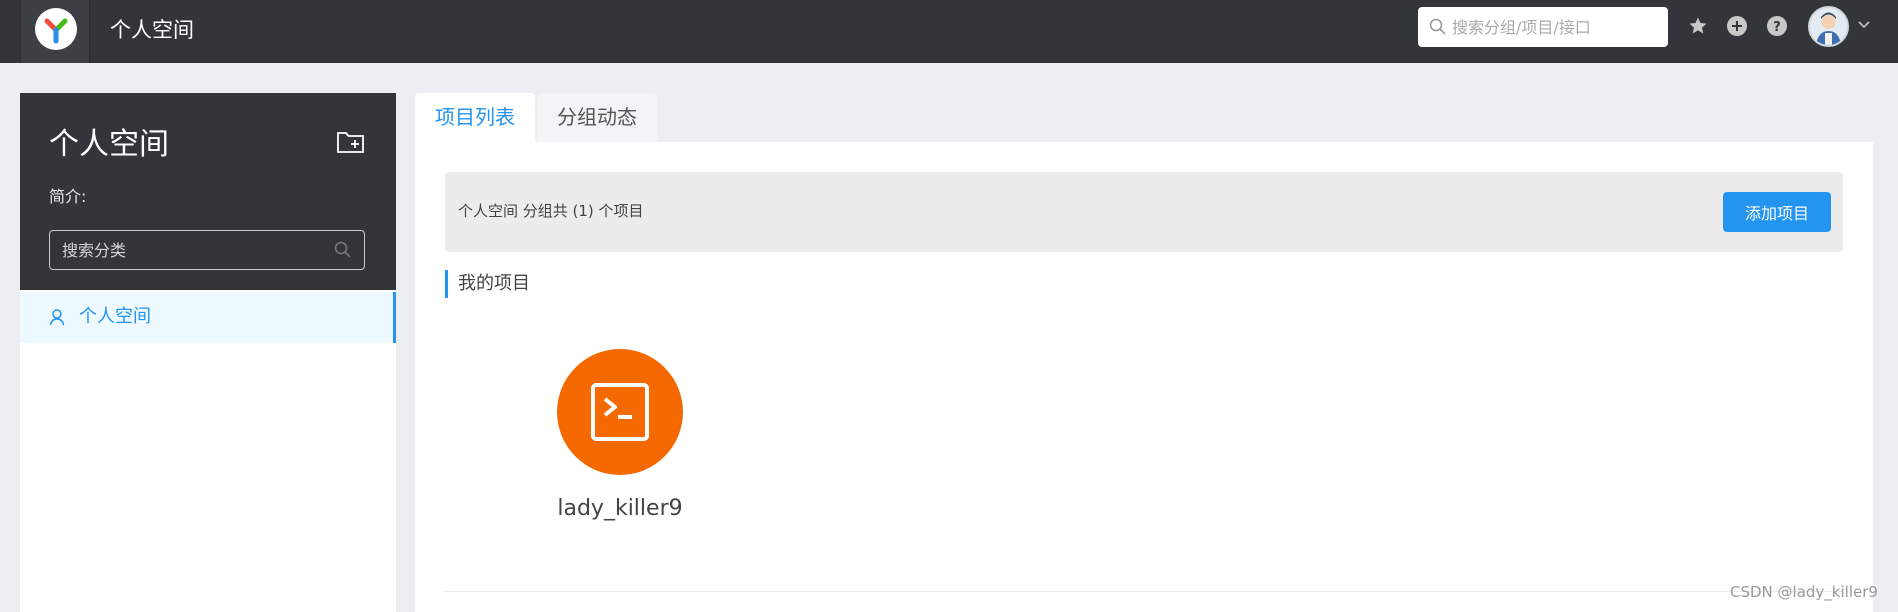  What do you see at coordinates (109, 144) in the screenshot?
I see `group-title: 个人空间` at bounding box center [109, 144].